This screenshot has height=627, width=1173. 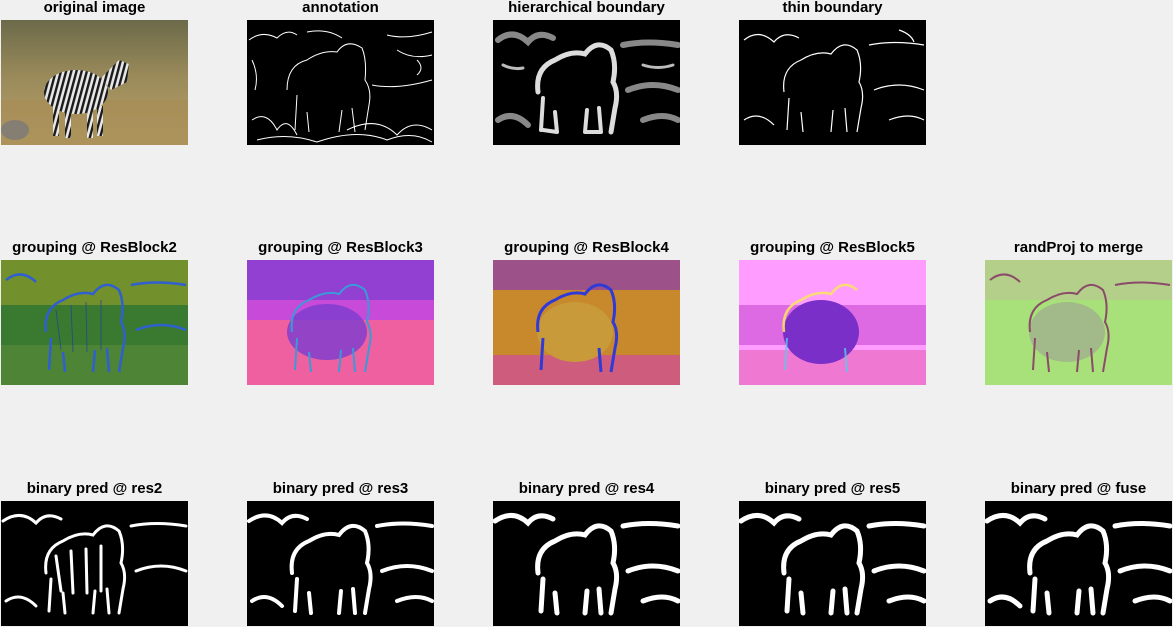 What do you see at coordinates (1078, 247) in the screenshot?
I see `panel-title: randProj to merge` at bounding box center [1078, 247].